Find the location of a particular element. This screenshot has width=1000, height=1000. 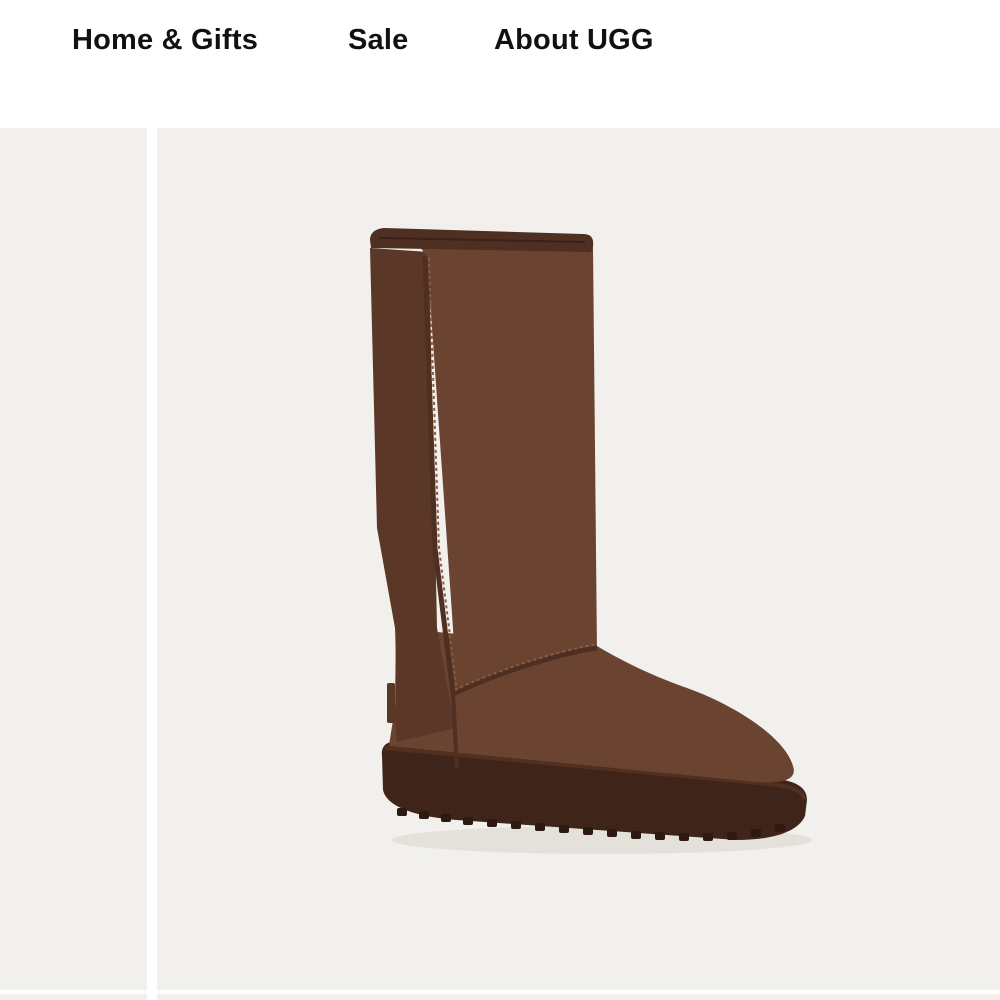

top-navigation: Home & Gifts Sale About UGG is located at coordinates (500, 64).